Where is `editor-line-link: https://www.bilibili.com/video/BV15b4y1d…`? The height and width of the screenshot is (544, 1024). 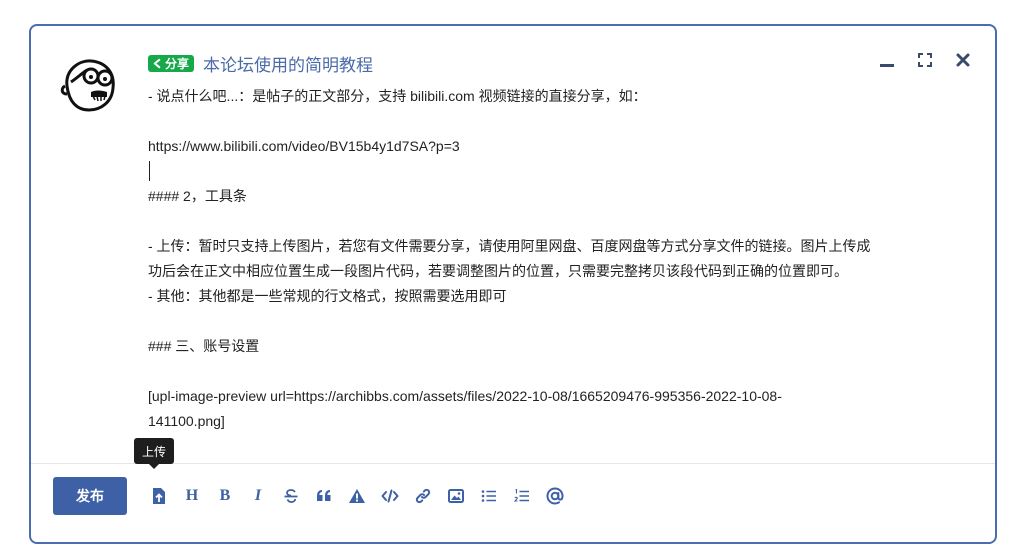
editor-line-link: https://www.bilibili.com/video/BV15b4y1d… is located at coordinates (304, 146).